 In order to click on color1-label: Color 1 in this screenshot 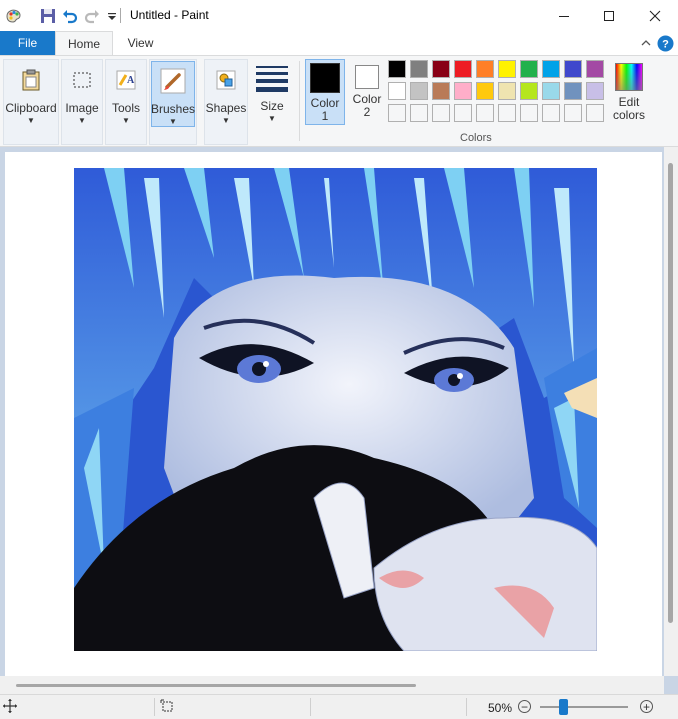, I will do `click(325, 109)`.